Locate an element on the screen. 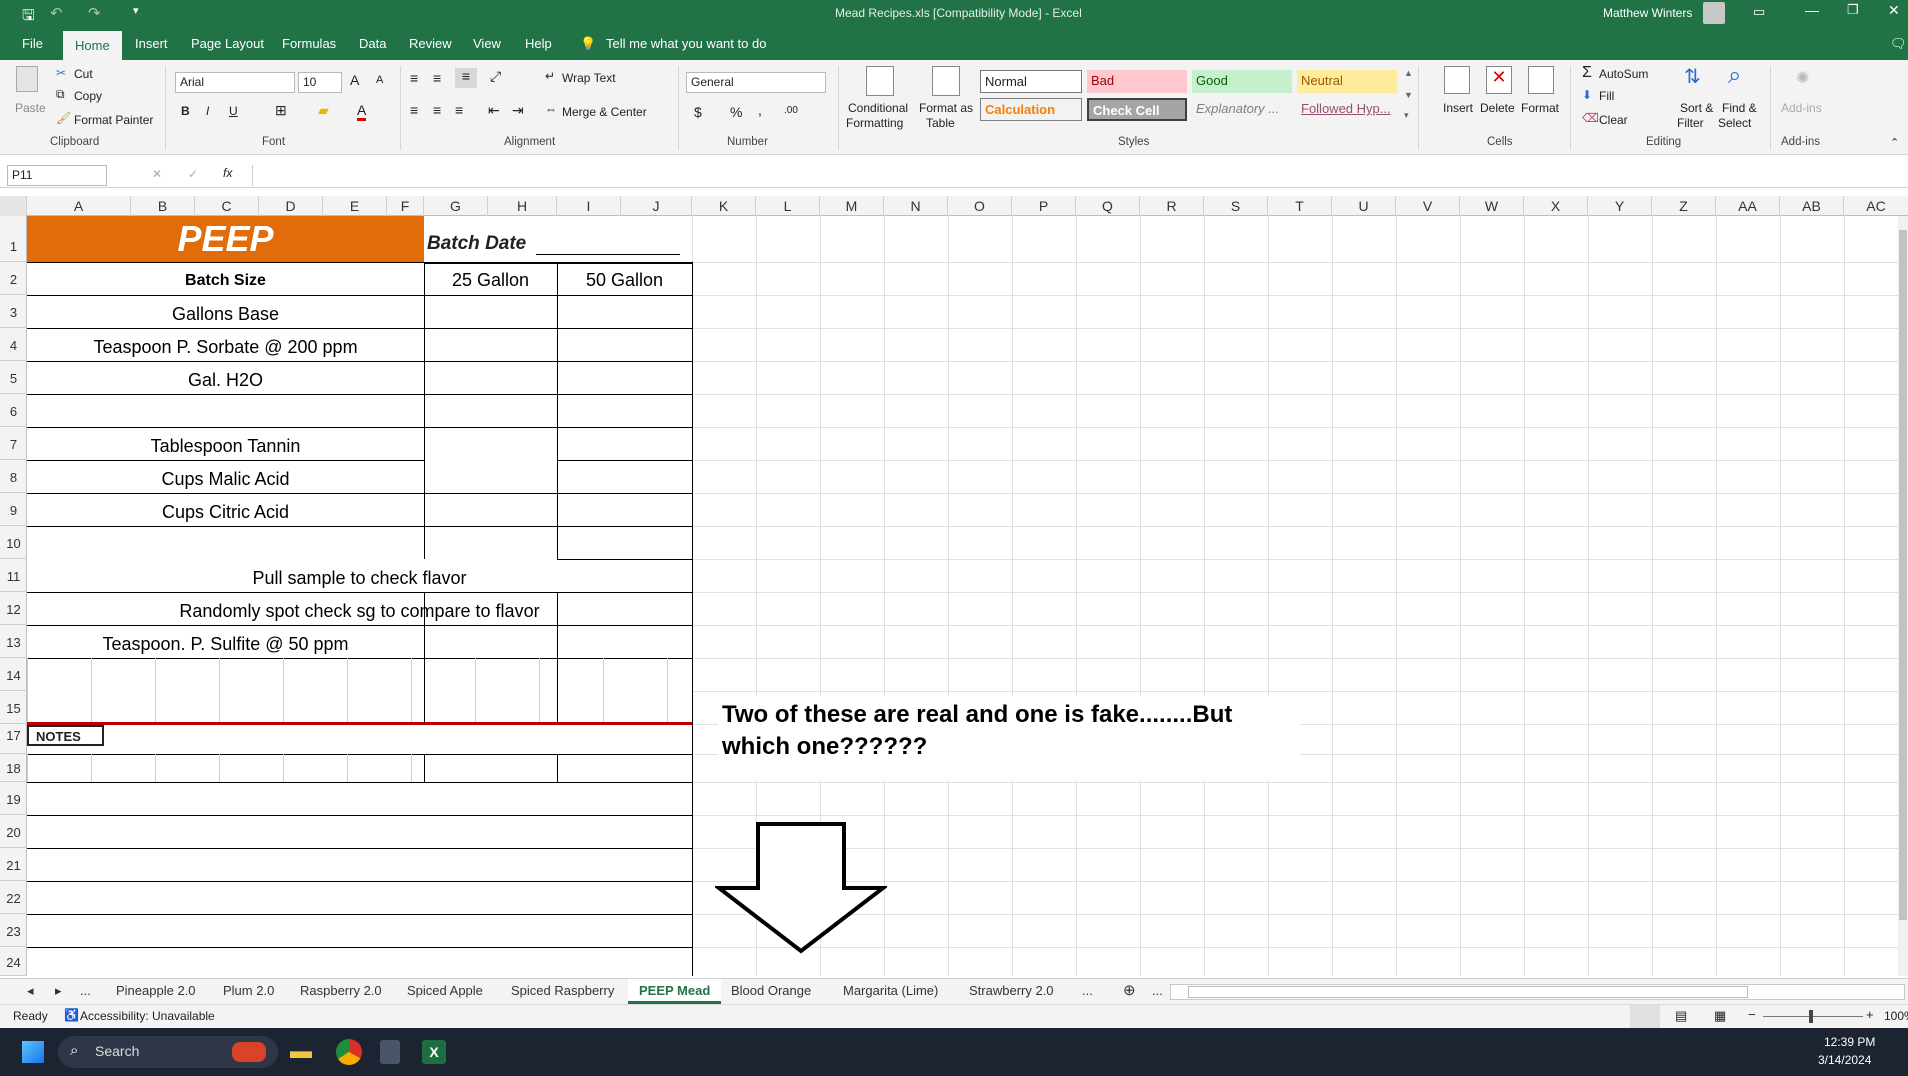 The height and width of the screenshot is (1076, 1908). decrease-indent-icon: ⇤ is located at coordinates (494, 110).